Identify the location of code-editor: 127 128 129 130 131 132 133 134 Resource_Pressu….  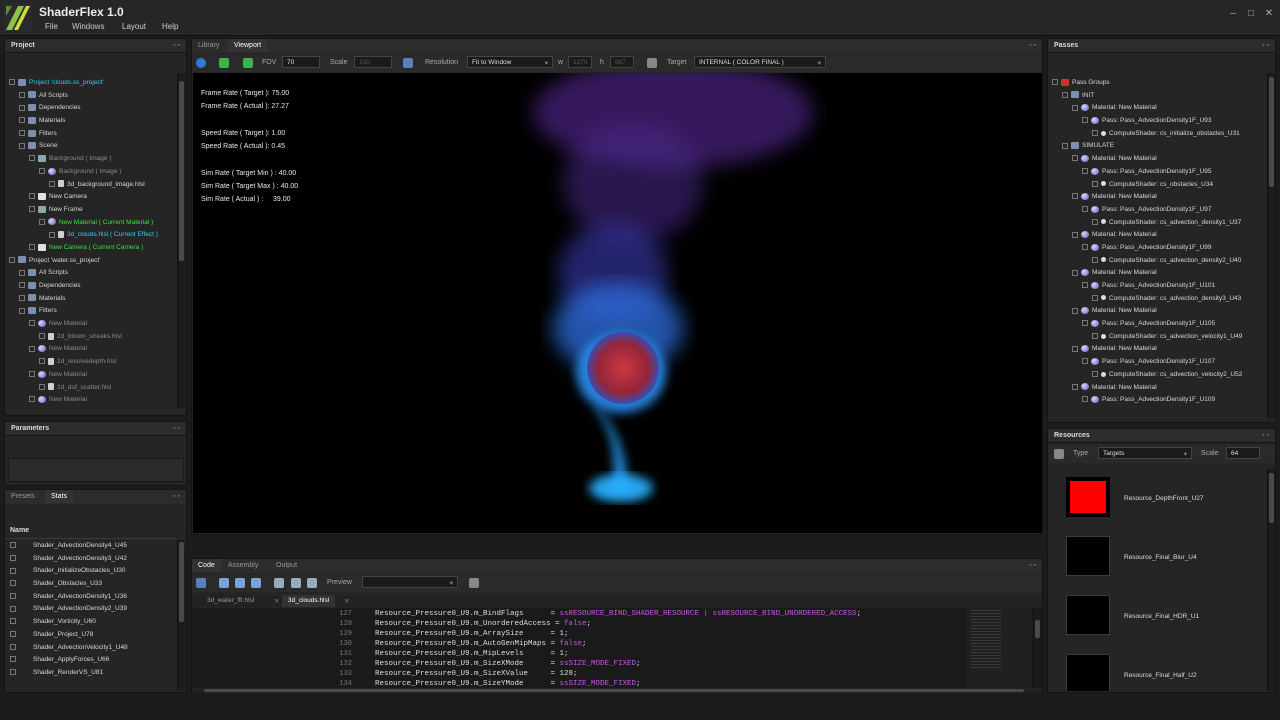
(617, 648).